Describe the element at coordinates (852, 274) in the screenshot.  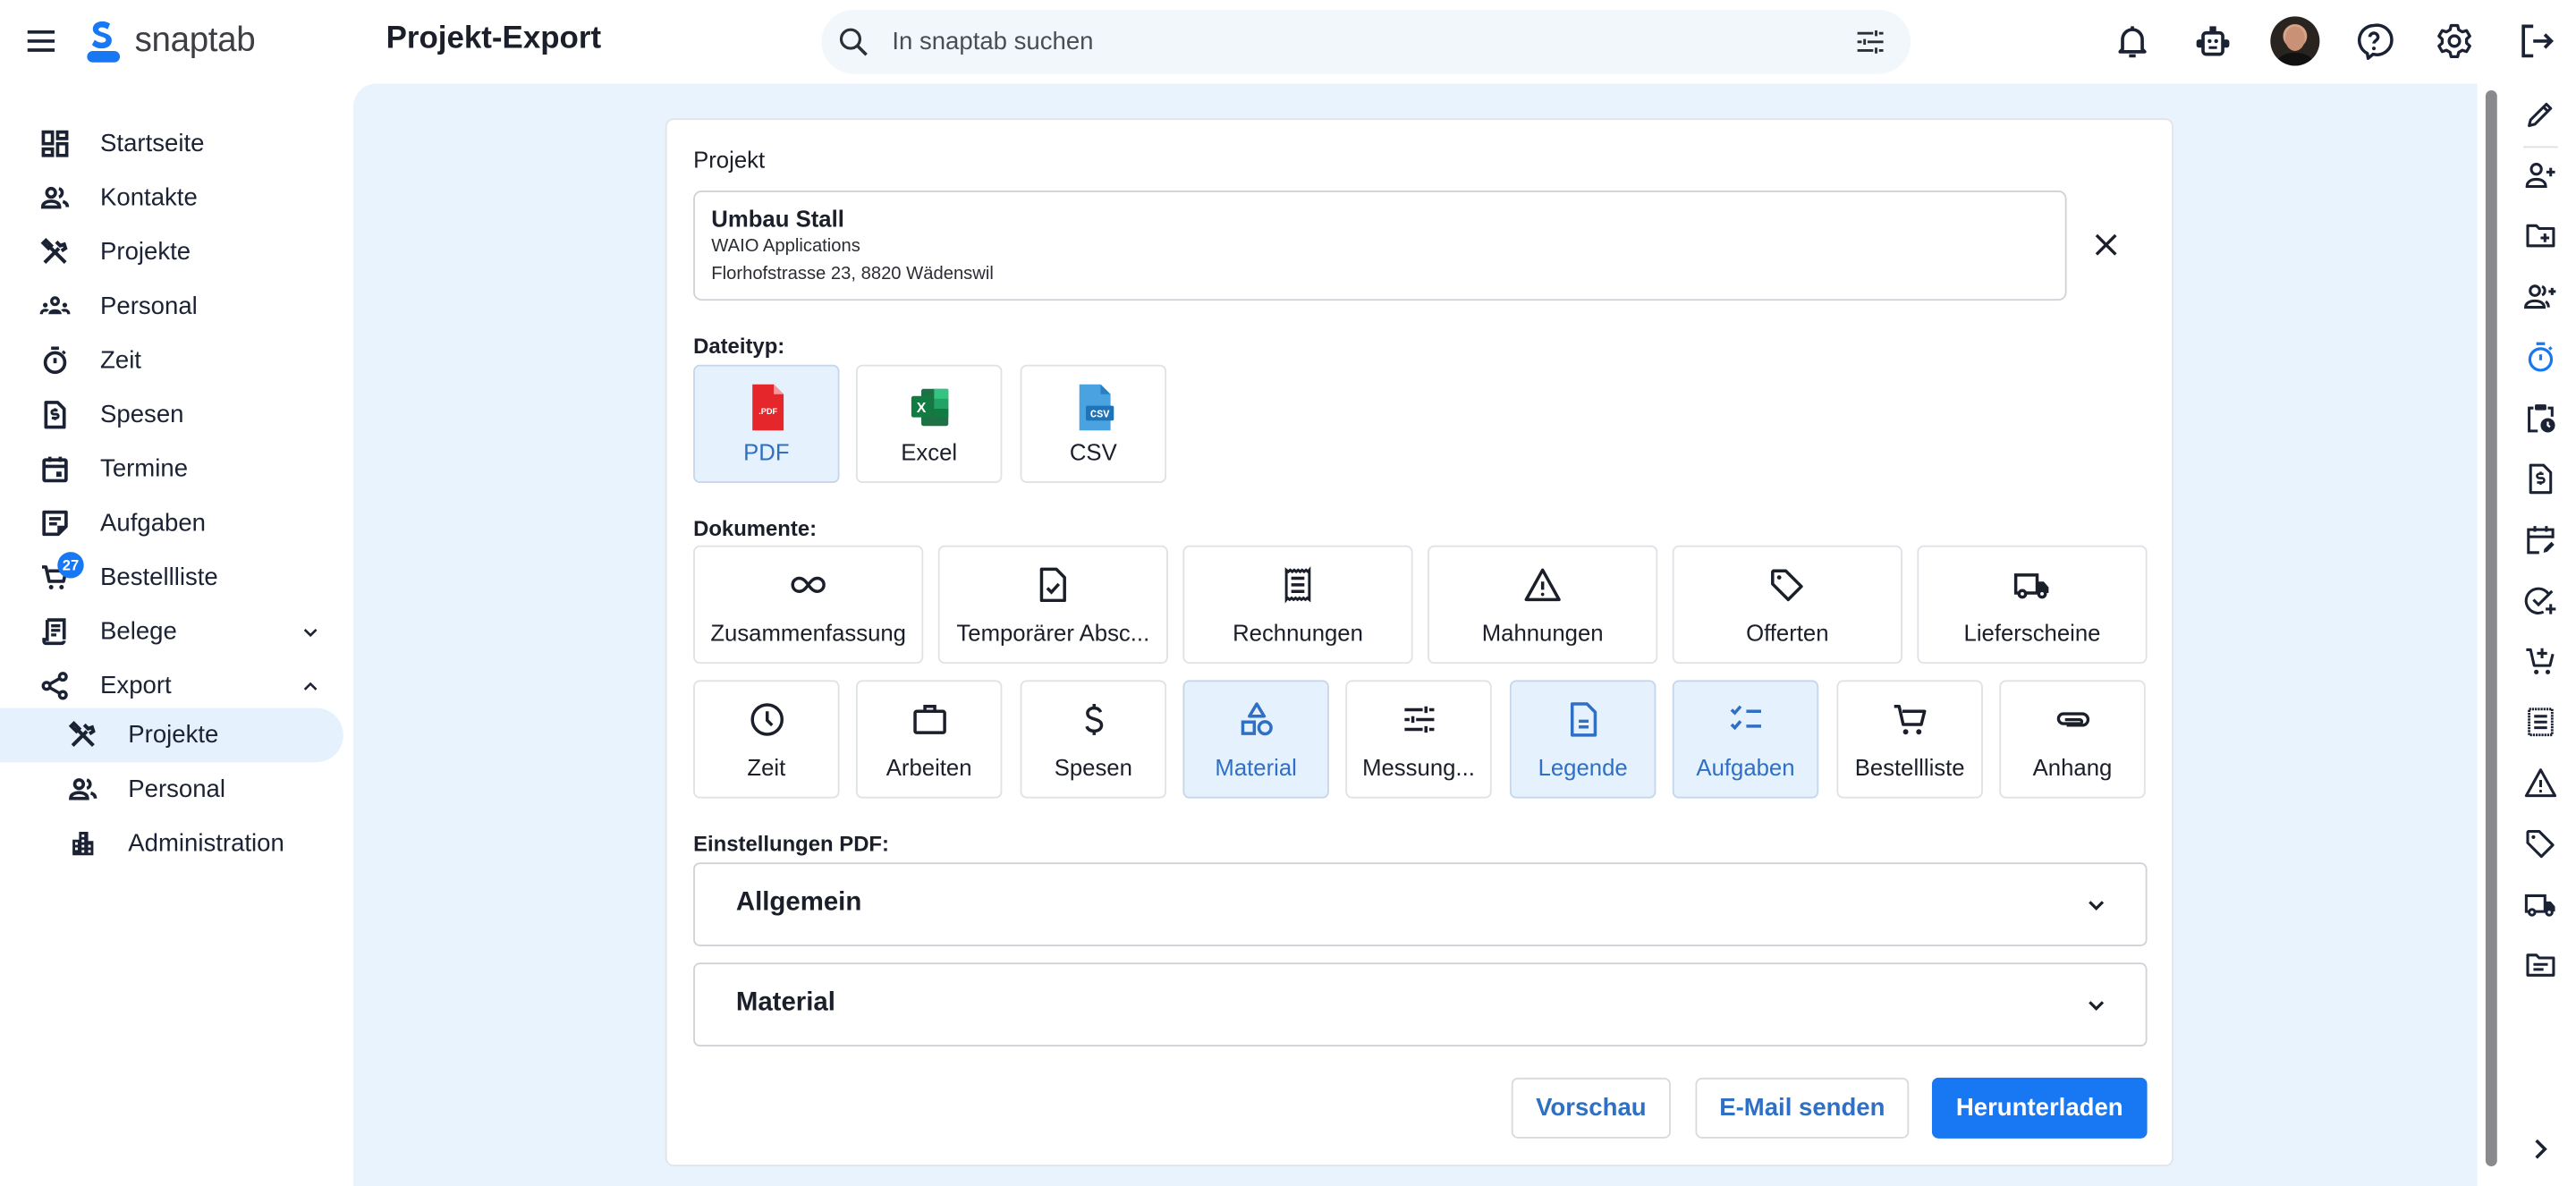
I see `project-address: Florhofstrasse 23, 8820 Wädenswil` at that location.